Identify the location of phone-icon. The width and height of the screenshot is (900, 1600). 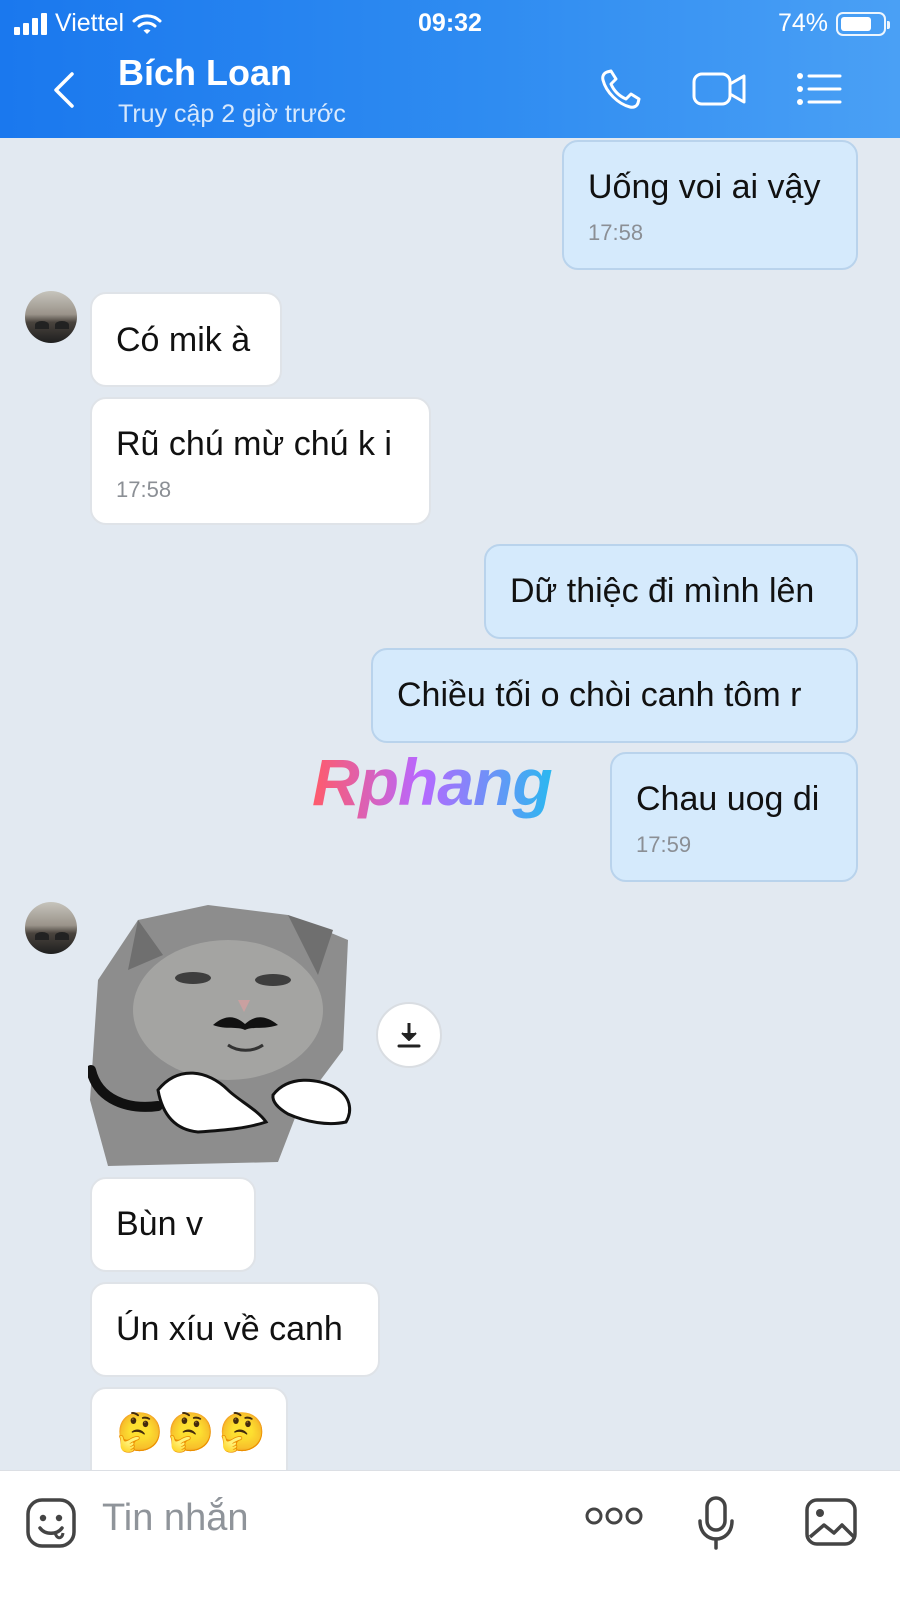
(623, 89).